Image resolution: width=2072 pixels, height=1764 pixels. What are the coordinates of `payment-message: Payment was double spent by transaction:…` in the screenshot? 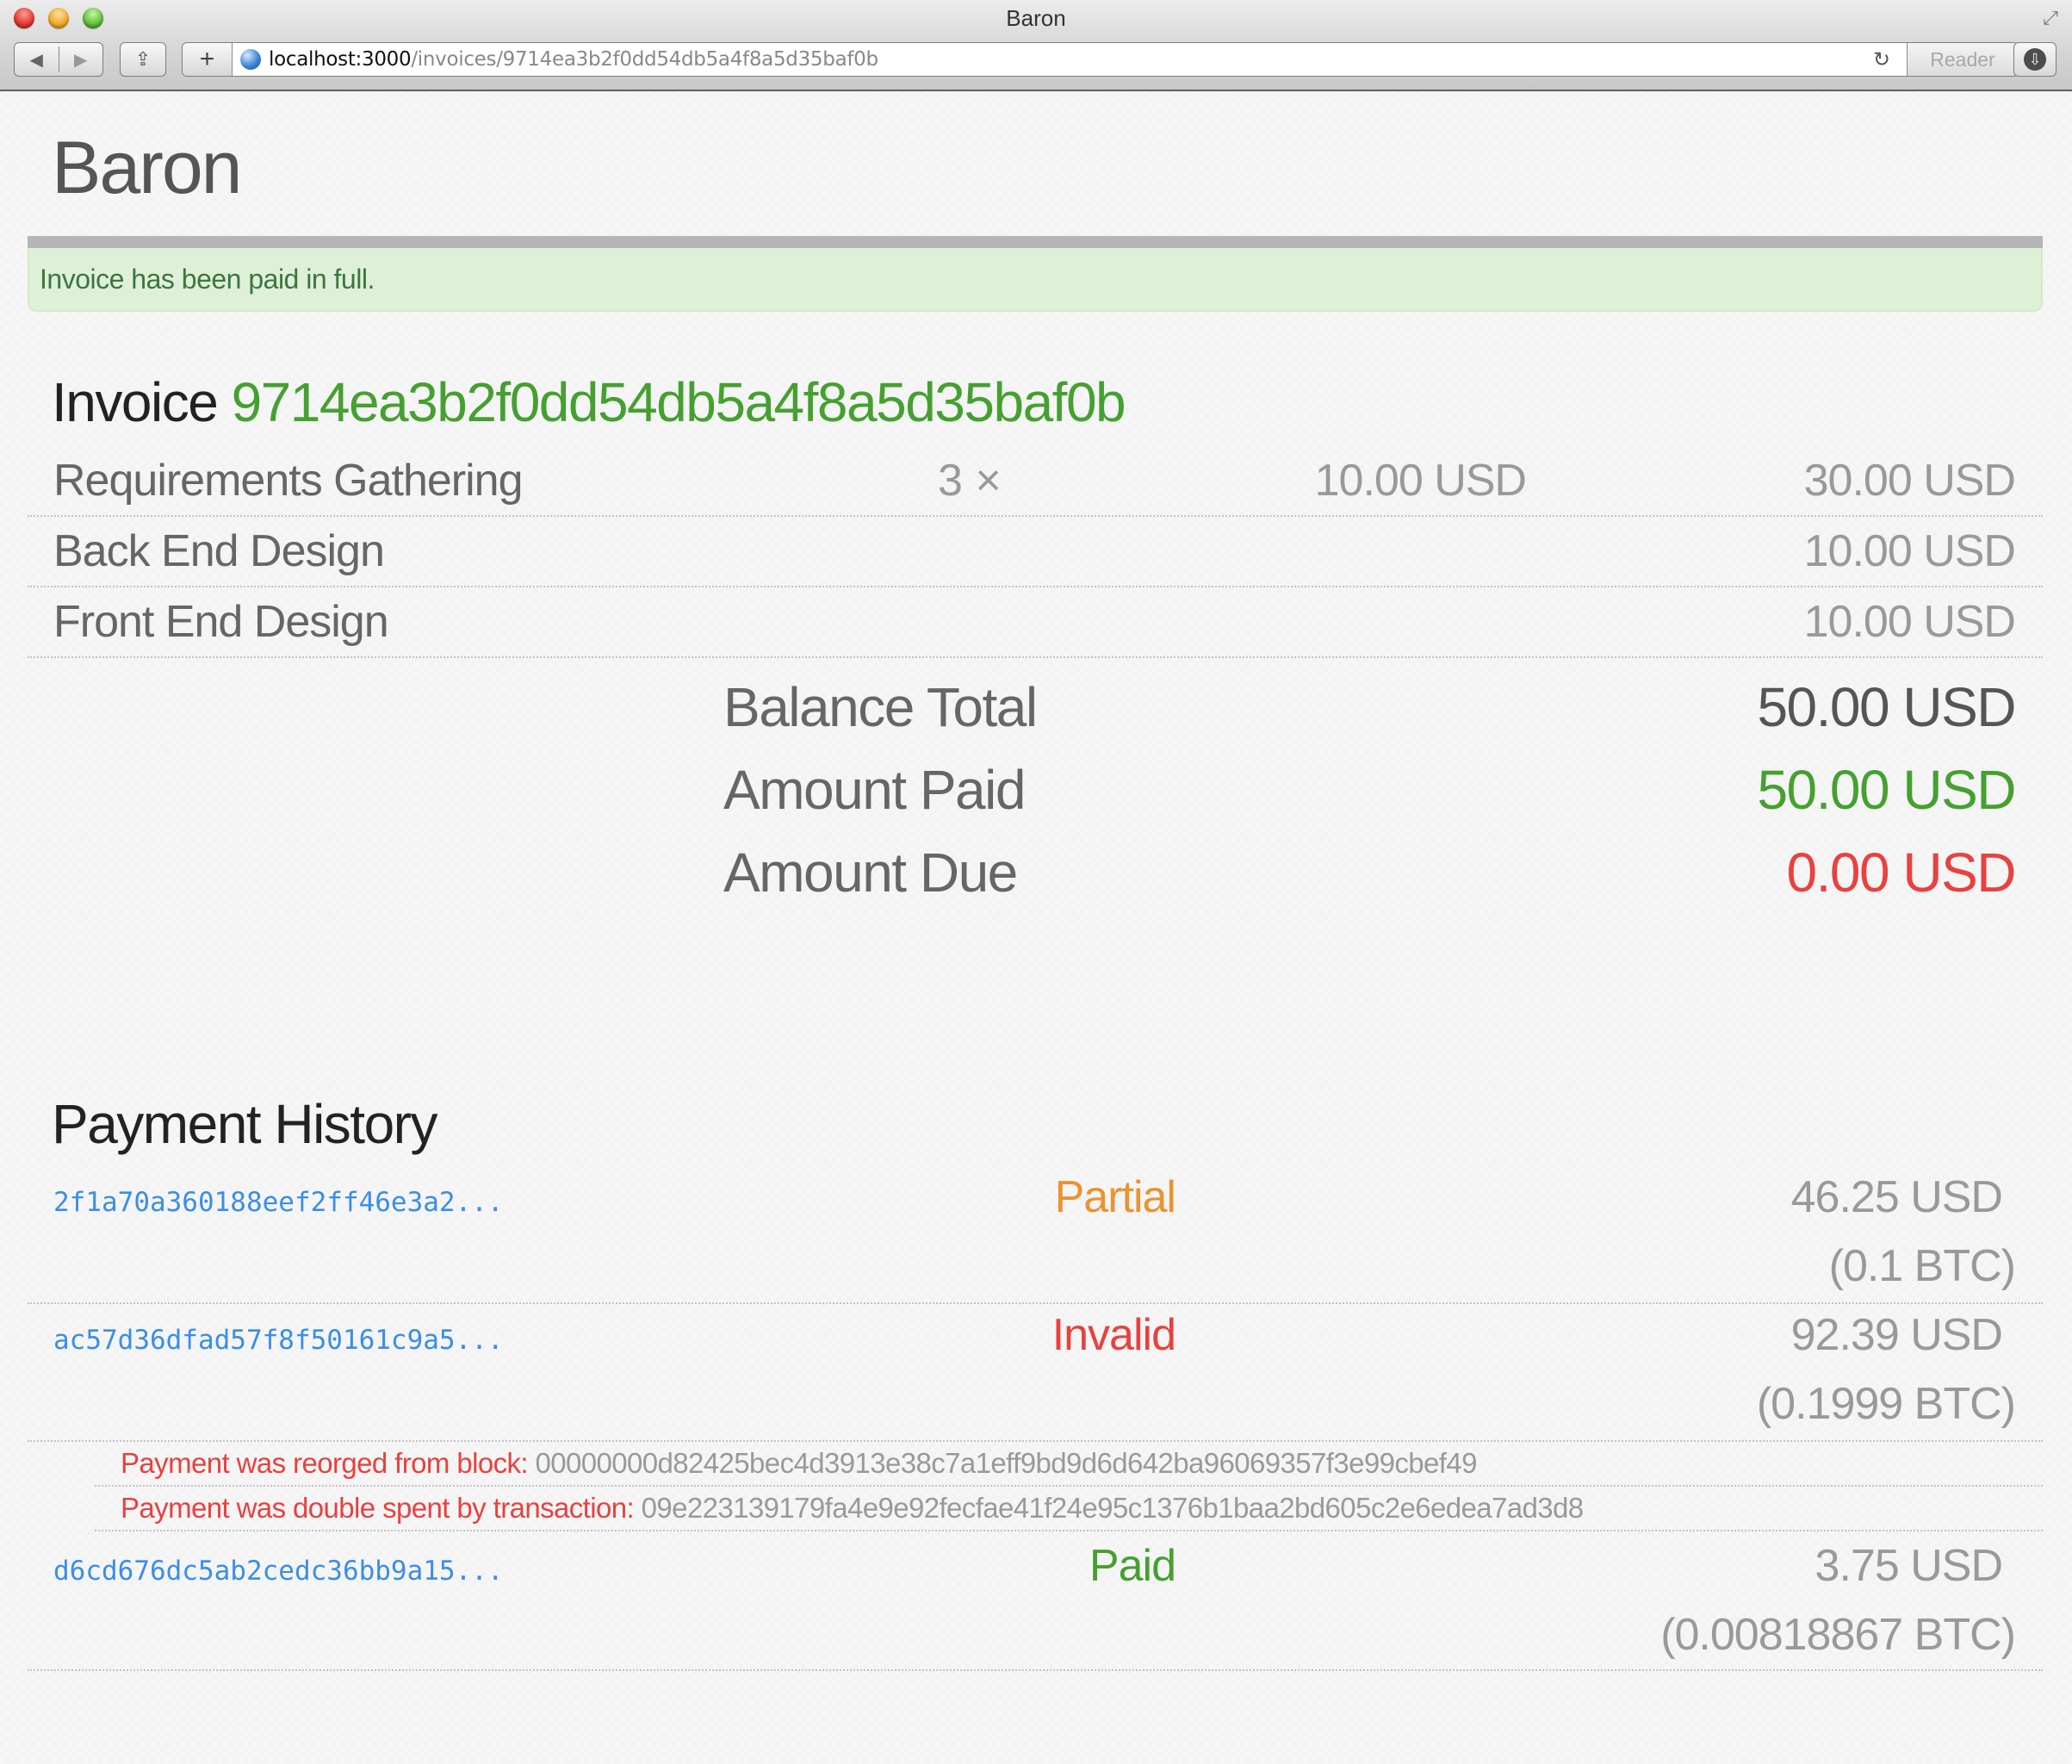 It's located at (852, 1509).